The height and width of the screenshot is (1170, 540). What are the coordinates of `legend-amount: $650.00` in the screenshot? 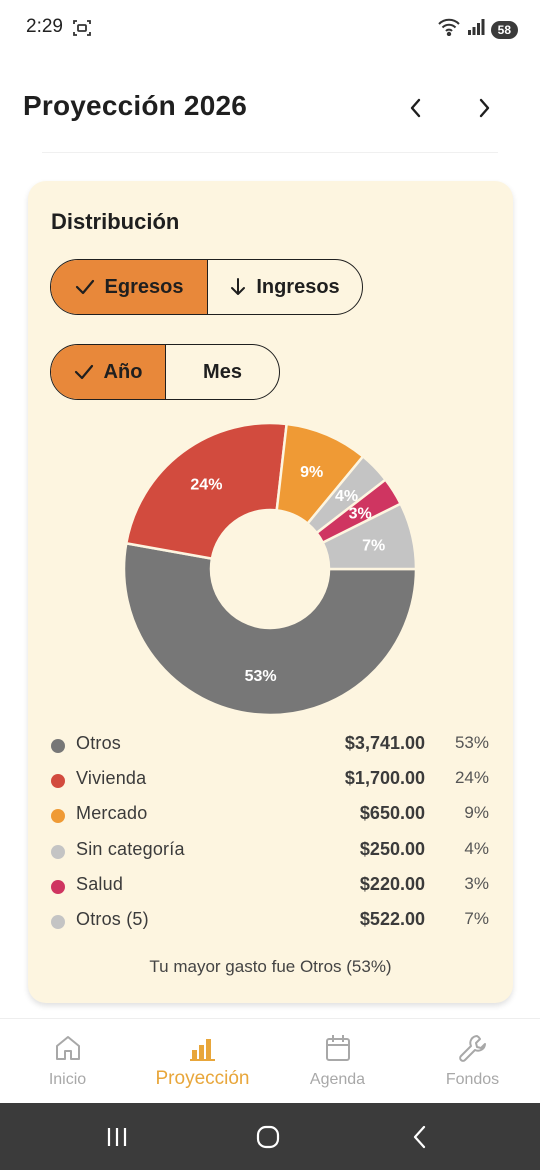 It's located at (392, 813).